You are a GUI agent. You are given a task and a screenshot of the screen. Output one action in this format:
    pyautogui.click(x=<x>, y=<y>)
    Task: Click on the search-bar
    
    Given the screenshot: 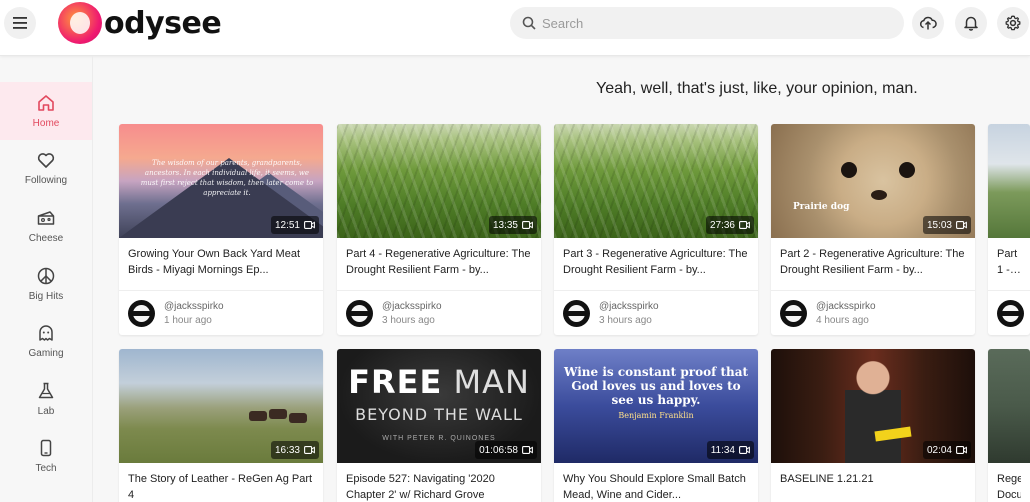 What is the action you would take?
    pyautogui.click(x=707, y=23)
    